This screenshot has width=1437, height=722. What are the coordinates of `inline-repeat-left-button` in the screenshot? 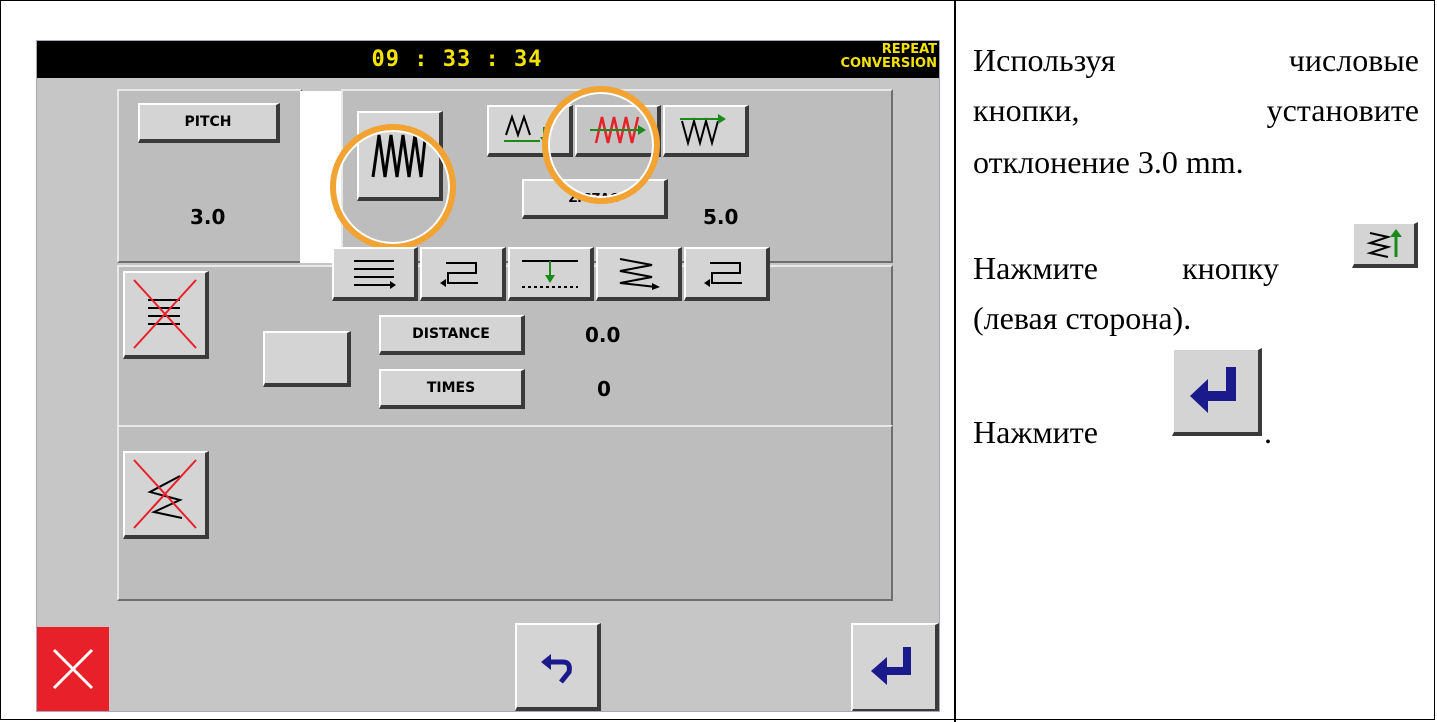 It's located at (1385, 245).